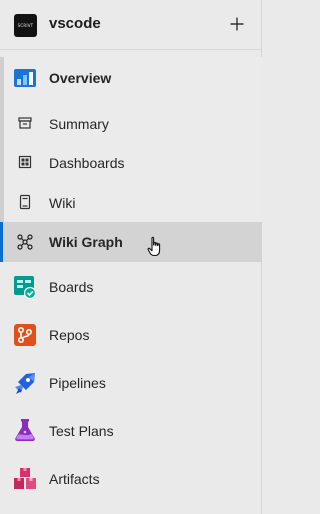 This screenshot has width=320, height=514. What do you see at coordinates (25, 162) in the screenshot?
I see `dashboards-icon` at bounding box center [25, 162].